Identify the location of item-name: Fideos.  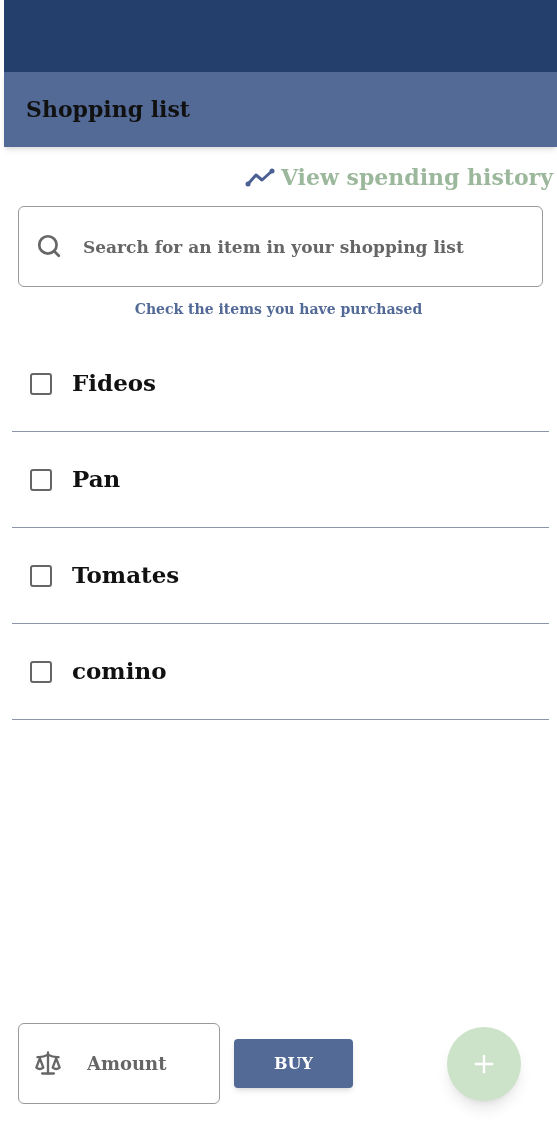
(114, 383).